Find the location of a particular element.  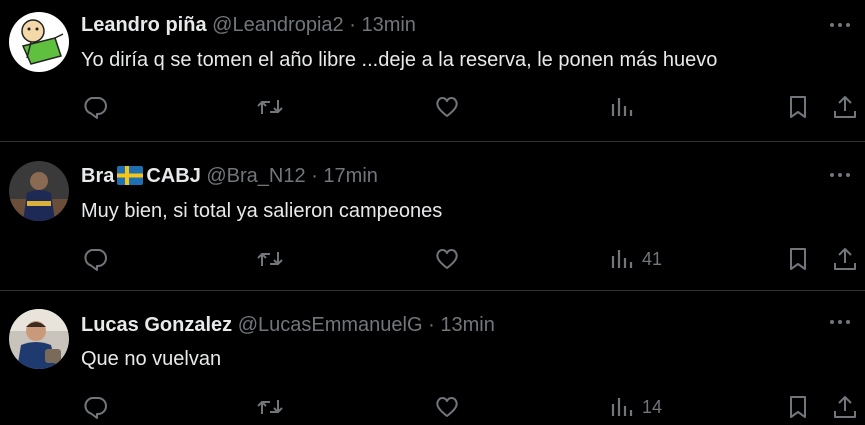

tweet-header: Lucas Gonzalez @LucasEmmanuelG · 13min is located at coordinates (288, 325).